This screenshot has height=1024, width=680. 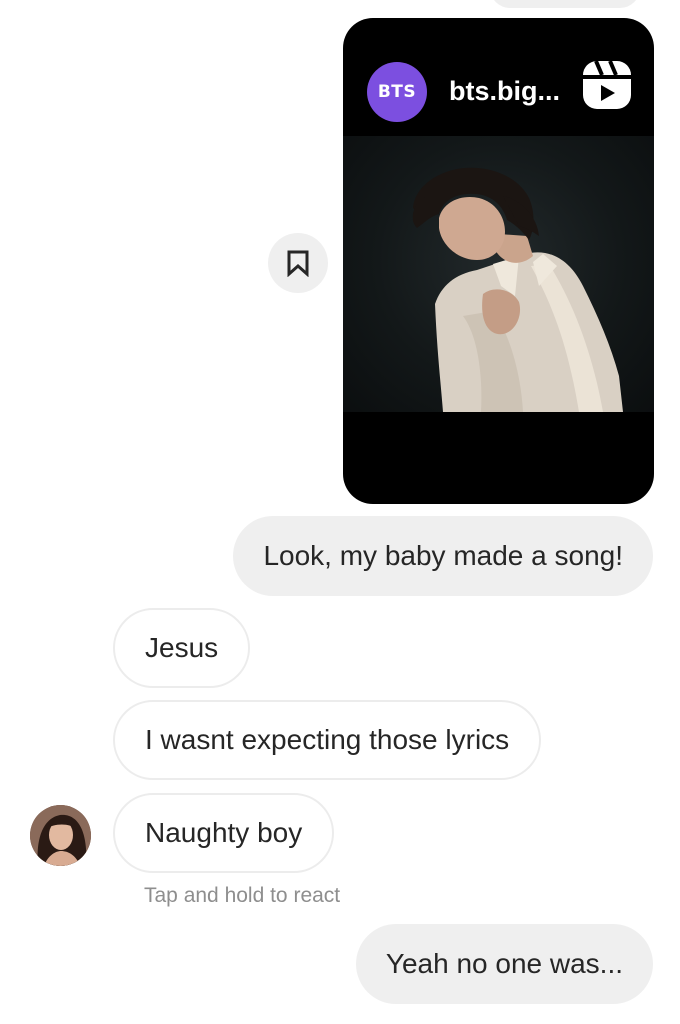 What do you see at coordinates (397, 92) in the screenshot?
I see `reel-account-avatar: BTS` at bounding box center [397, 92].